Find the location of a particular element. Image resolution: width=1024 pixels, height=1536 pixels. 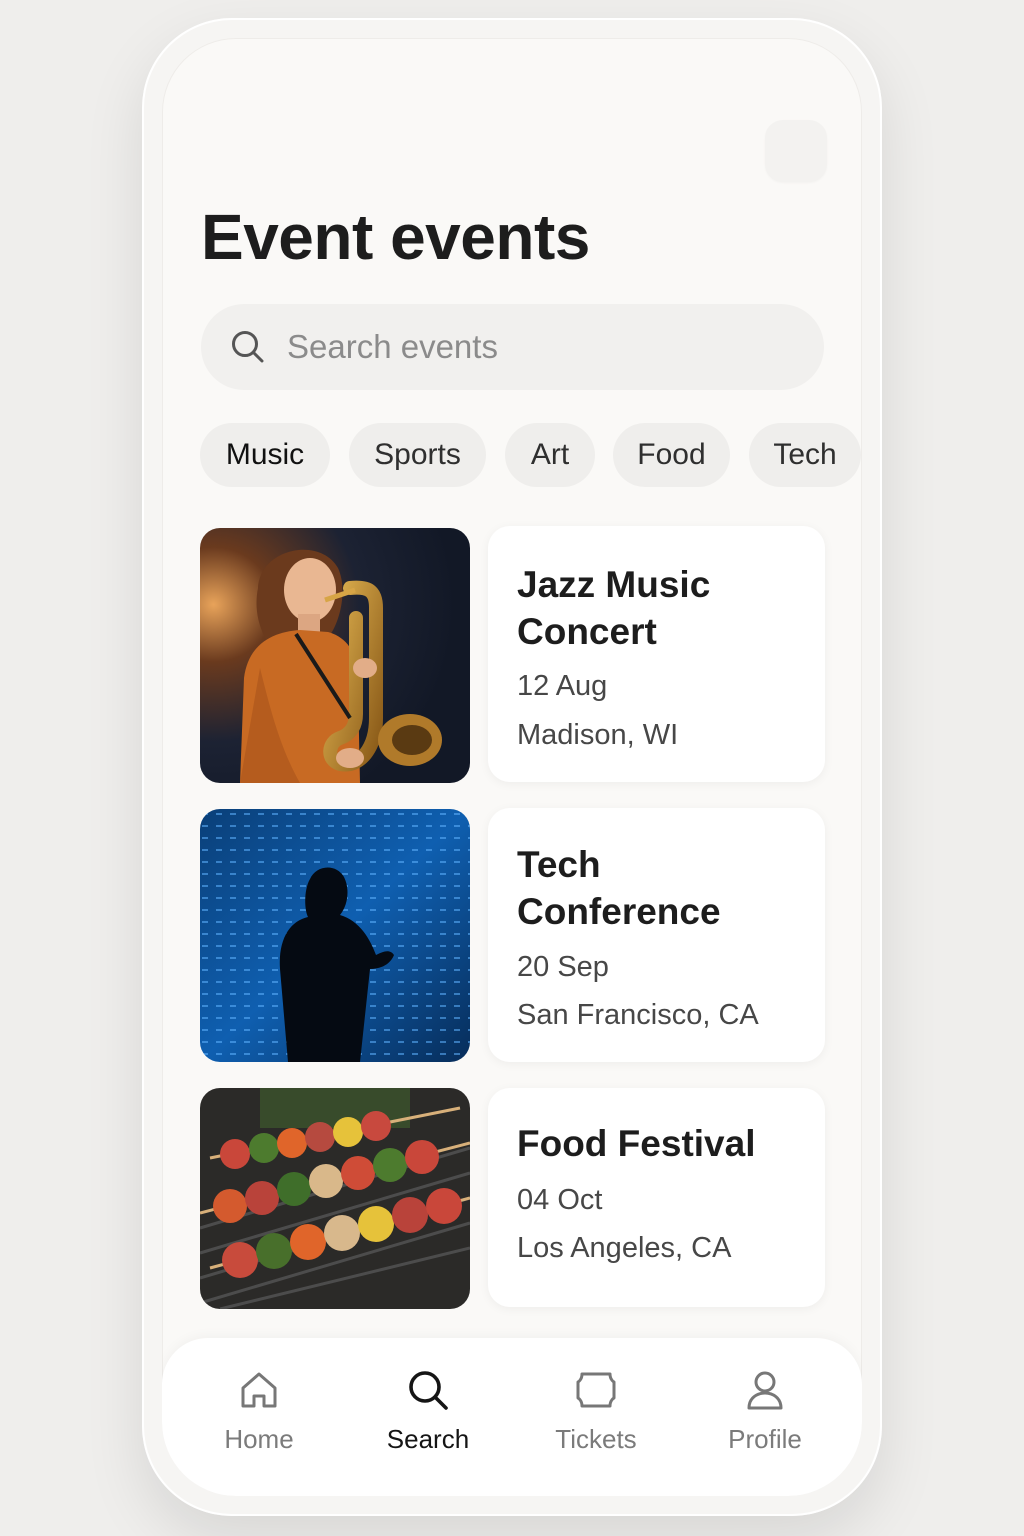

chip-label: Music is located at coordinates (265, 454).